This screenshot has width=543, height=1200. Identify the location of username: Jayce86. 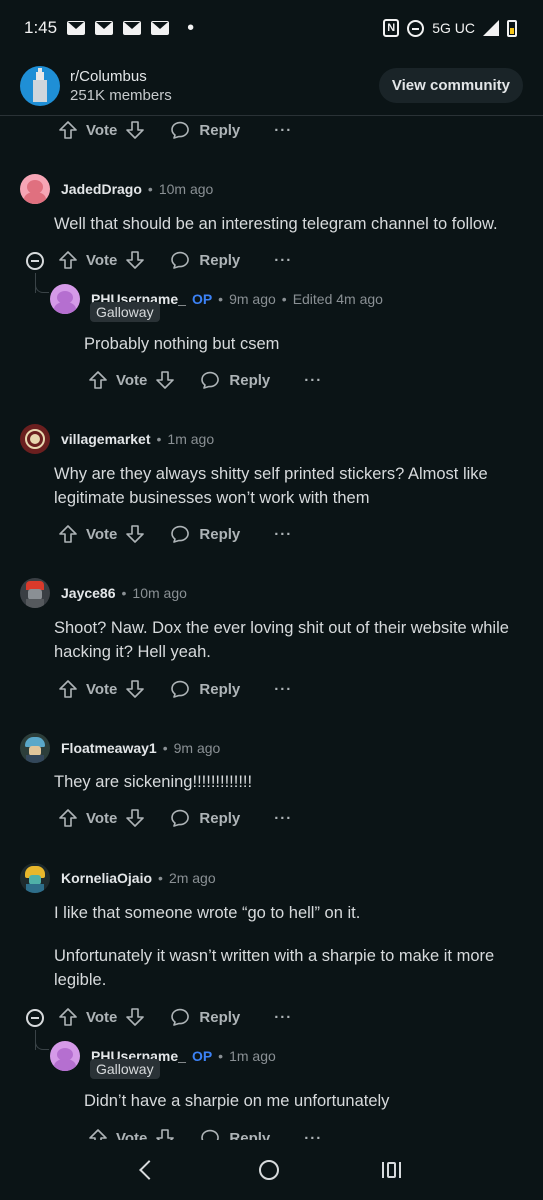
(88, 593).